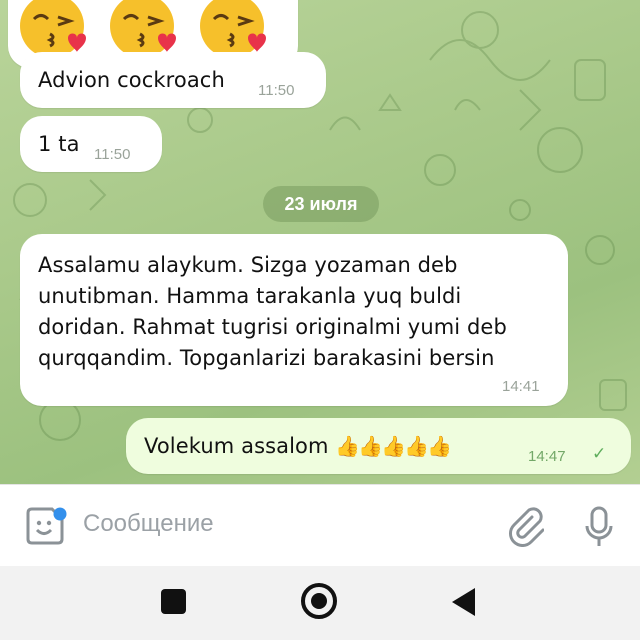  I want to click on message-input-bar: Сообщение, so click(320, 525).